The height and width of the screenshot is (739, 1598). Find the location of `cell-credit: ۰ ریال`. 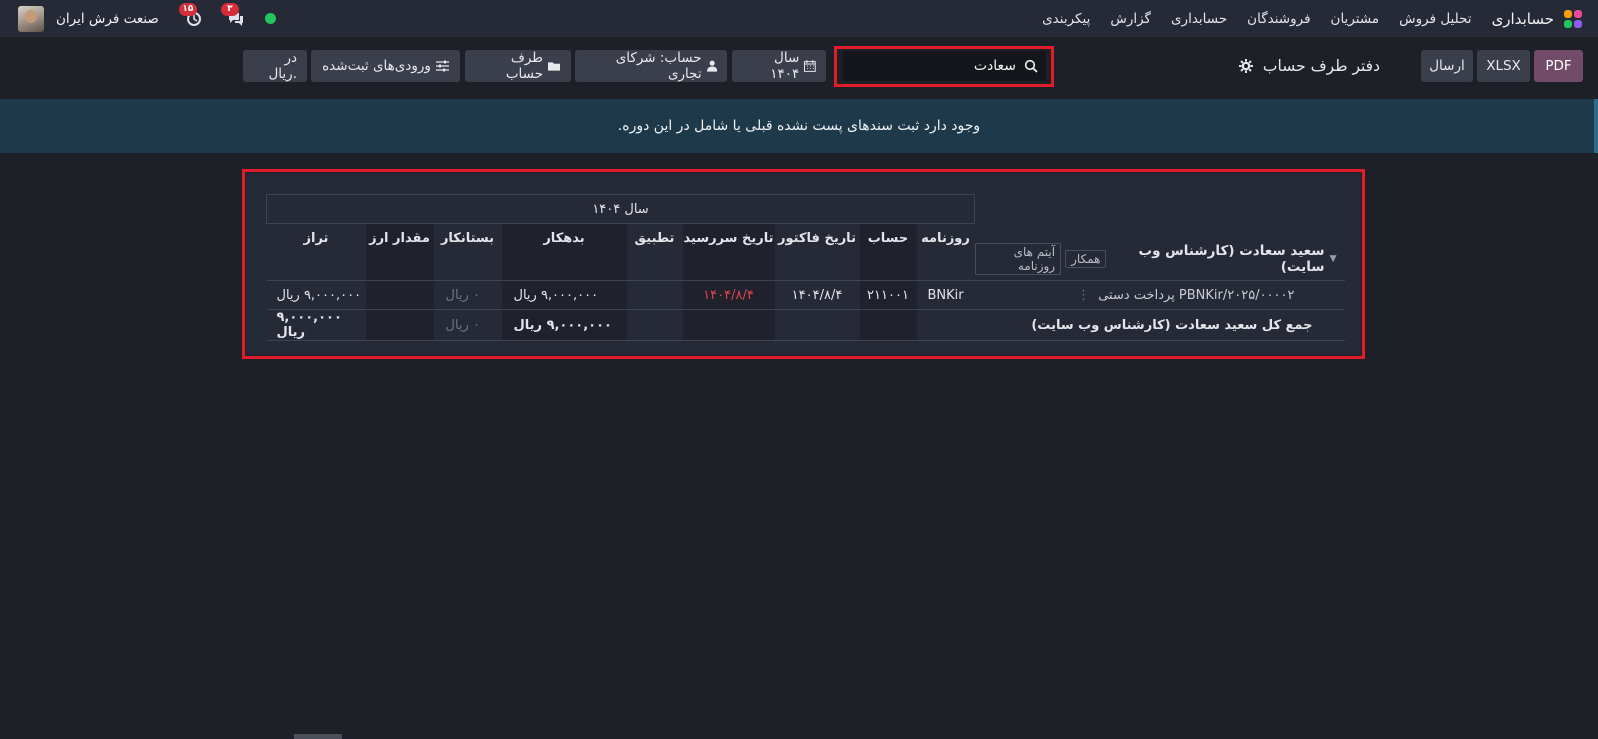

cell-credit: ۰ ریال is located at coordinates (467, 295).